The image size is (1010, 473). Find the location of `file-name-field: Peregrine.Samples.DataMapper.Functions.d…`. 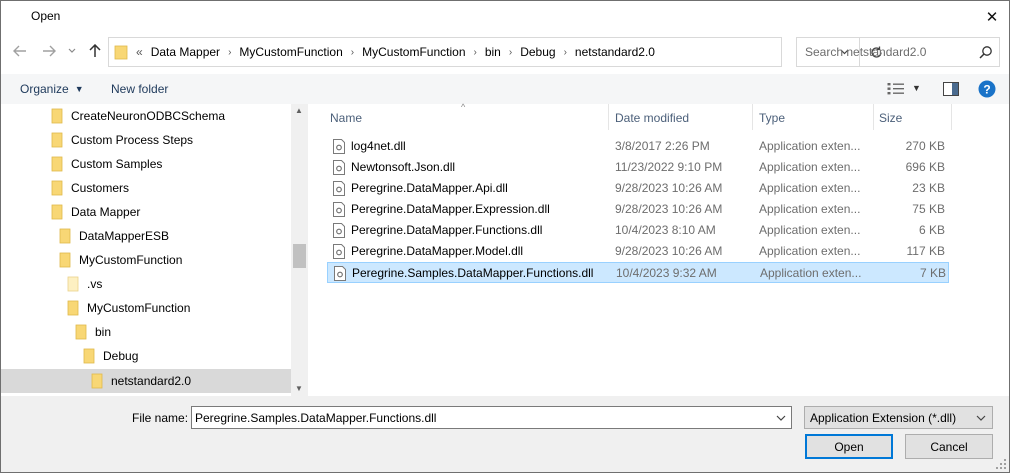

file-name-field: Peregrine.Samples.DataMapper.Functions.d… is located at coordinates (491, 417).